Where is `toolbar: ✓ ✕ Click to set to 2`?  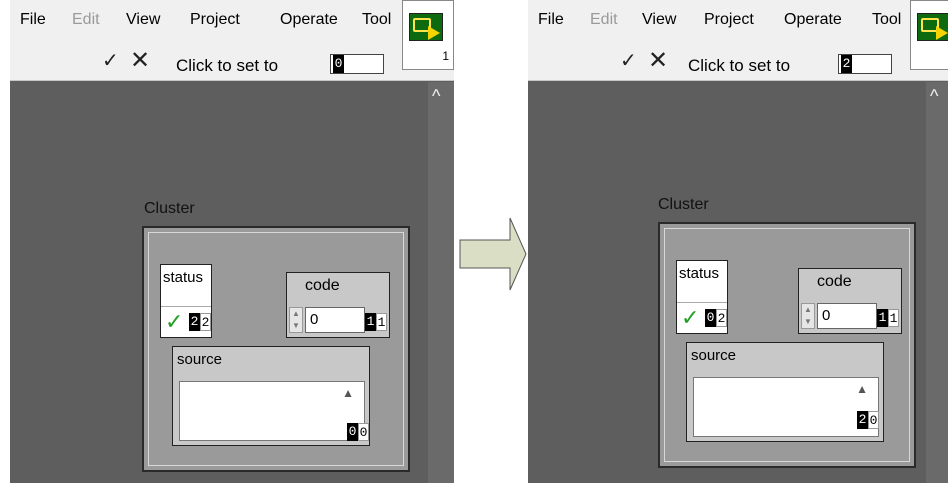
toolbar: ✓ ✕ Click to set to 2 is located at coordinates (738, 60).